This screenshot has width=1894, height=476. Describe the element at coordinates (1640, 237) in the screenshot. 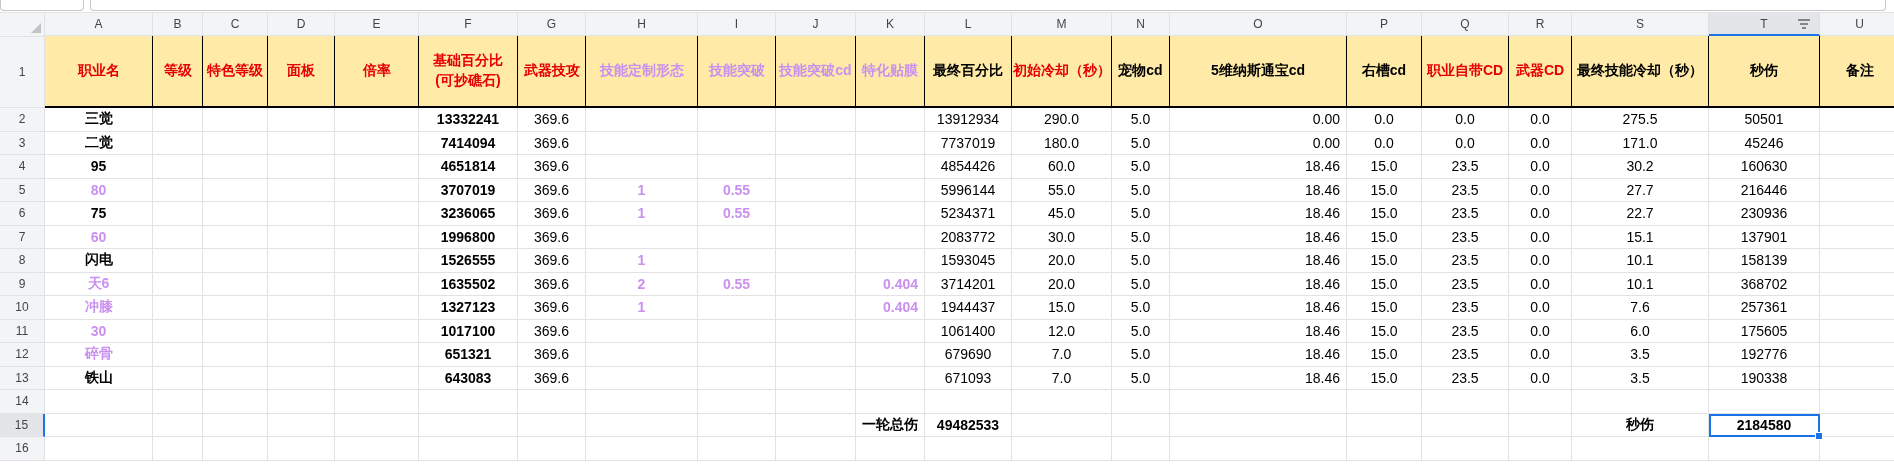

I see `table-cell: 15.1` at that location.